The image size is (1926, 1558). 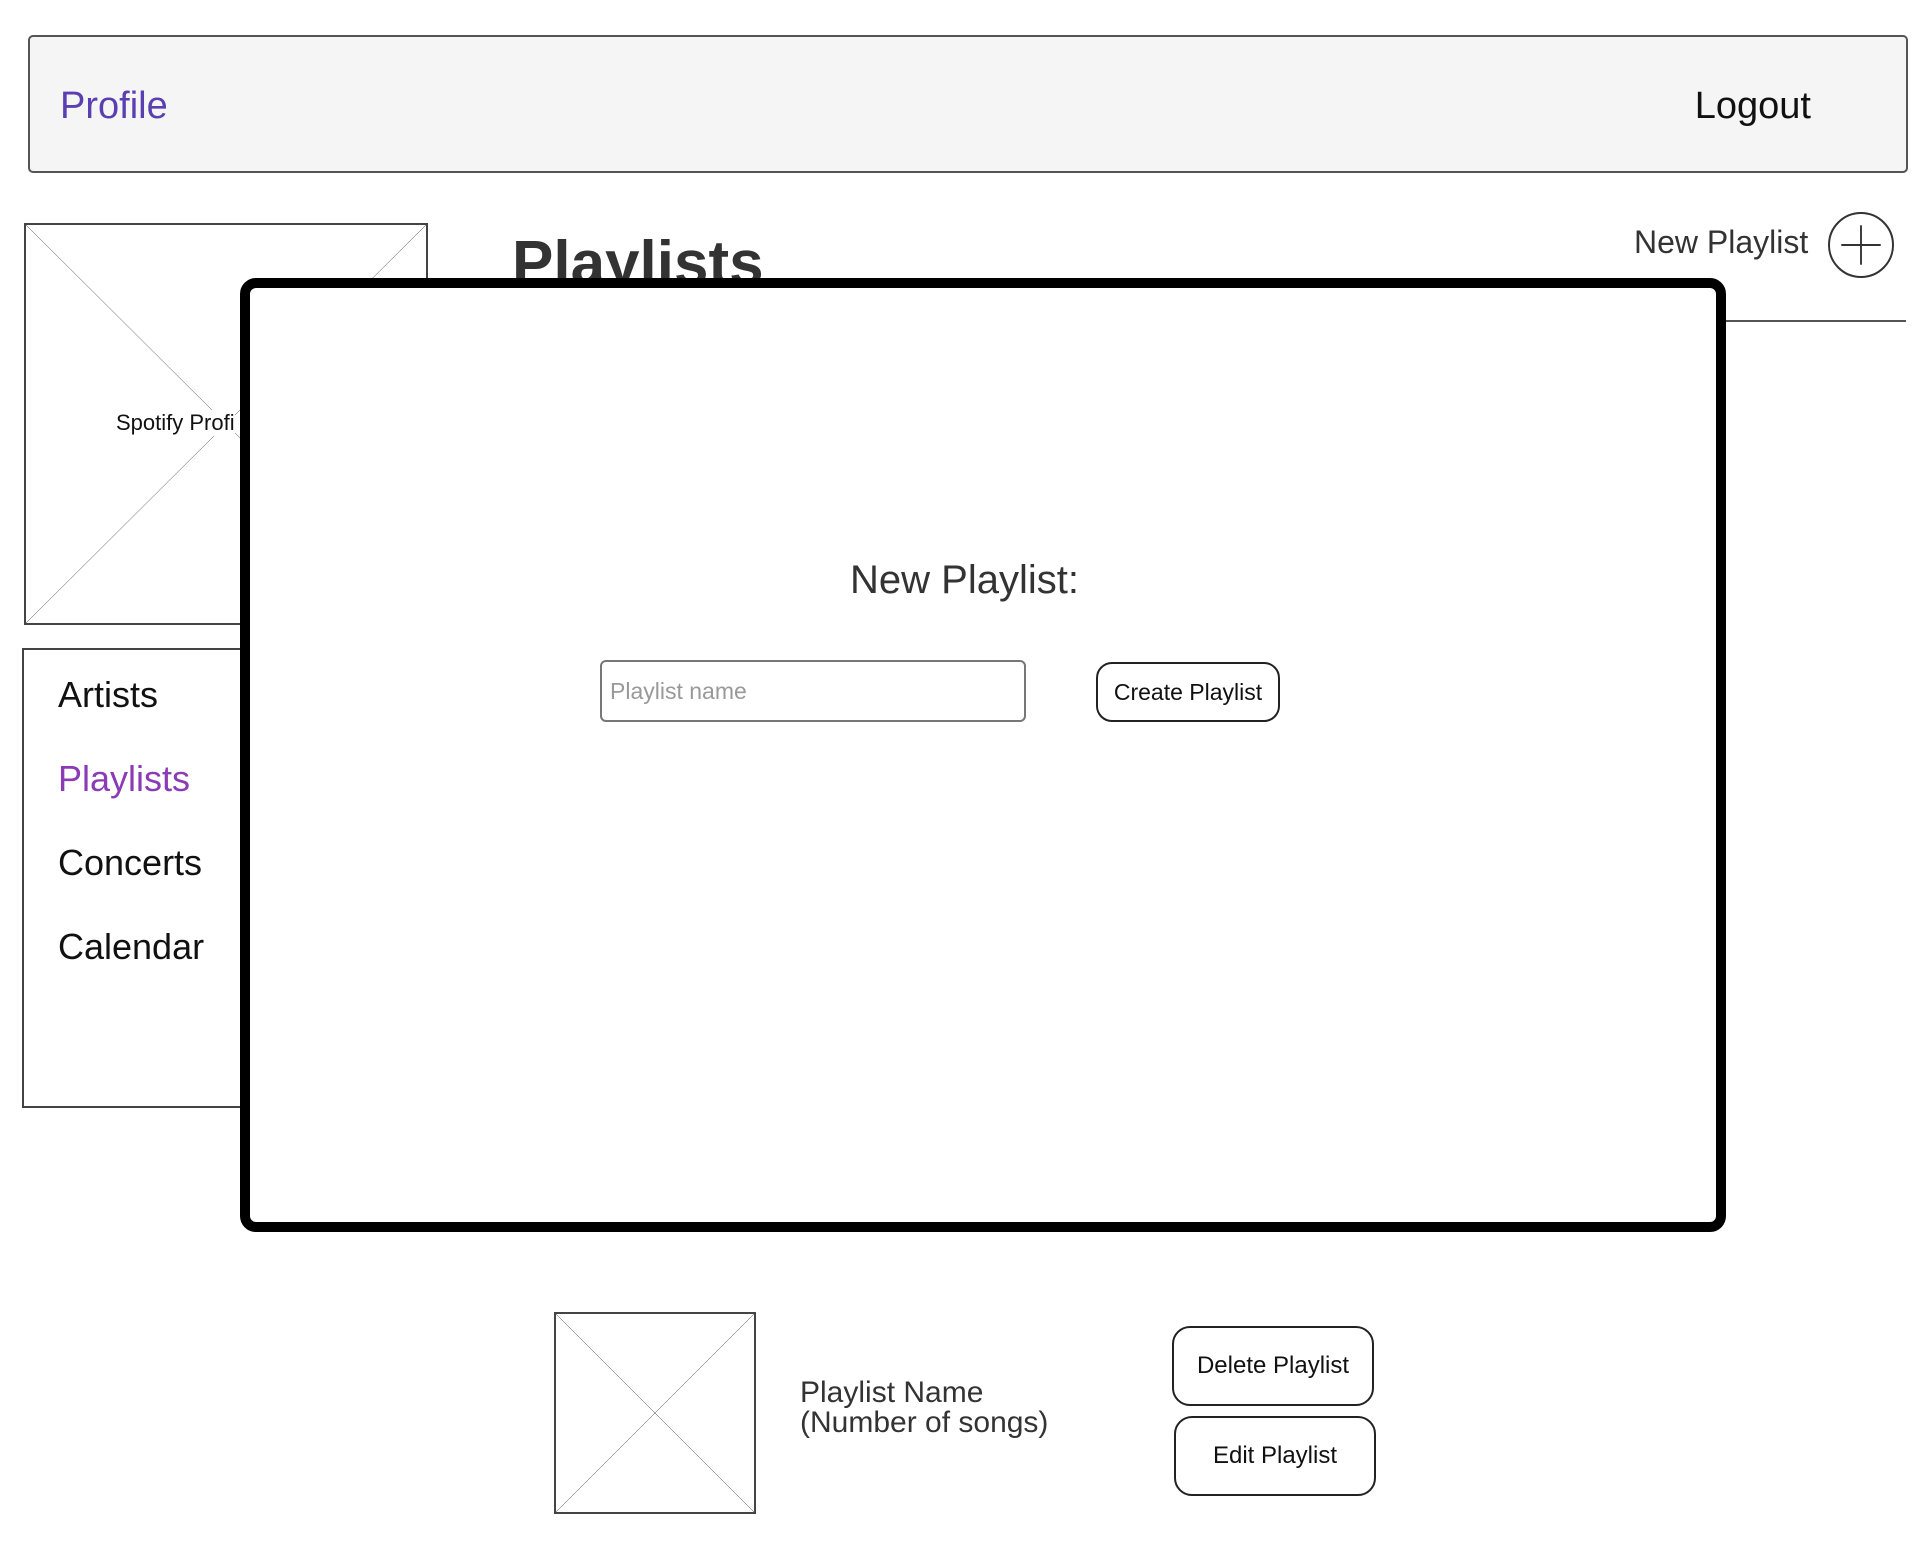 I want to click on profile-link: Profile, so click(x=114, y=106).